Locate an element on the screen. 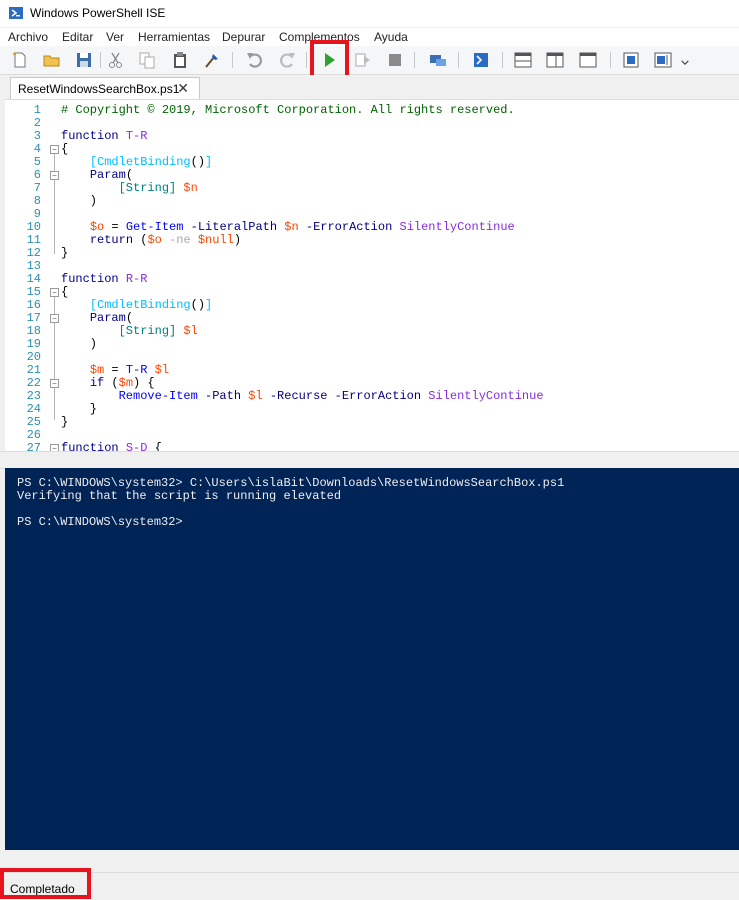 This screenshot has width=739, height=900. menu-depurar: Depurar is located at coordinates (243, 37).